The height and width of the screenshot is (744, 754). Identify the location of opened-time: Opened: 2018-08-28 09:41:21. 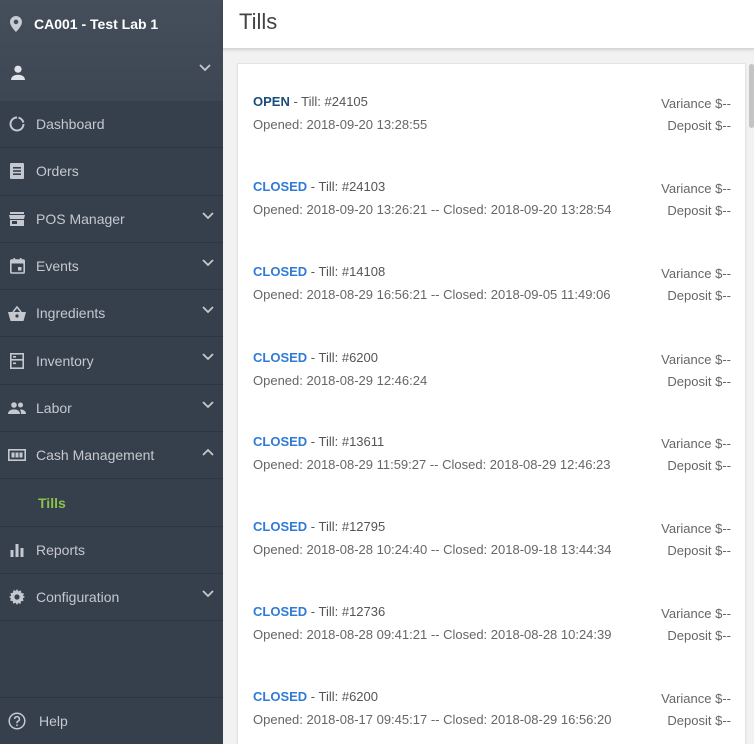
(340, 634).